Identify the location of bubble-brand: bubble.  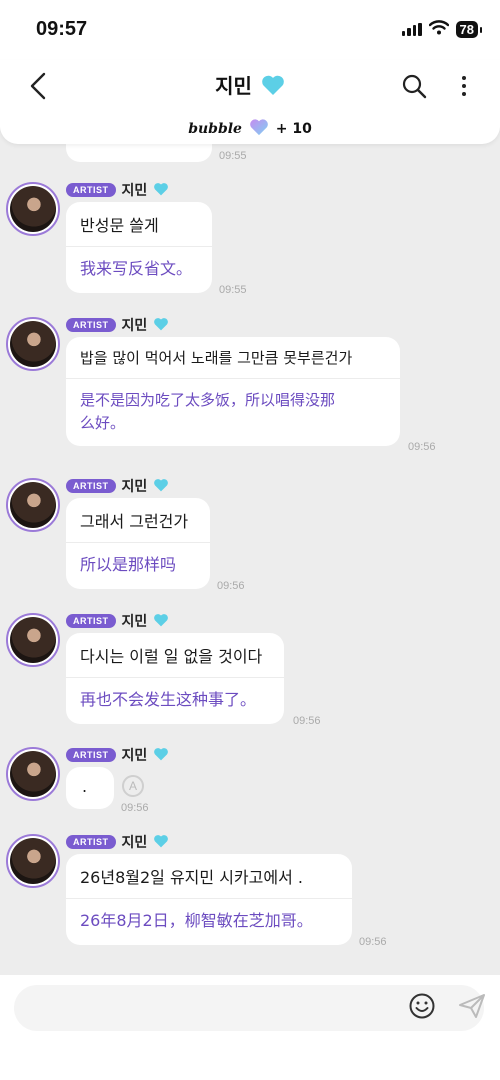
(215, 129).